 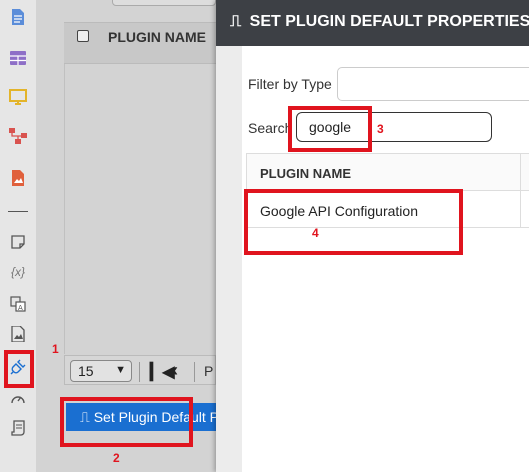 What do you see at coordinates (157, 37) in the screenshot?
I see `background-column-header: PLUGIN NAME` at bounding box center [157, 37].